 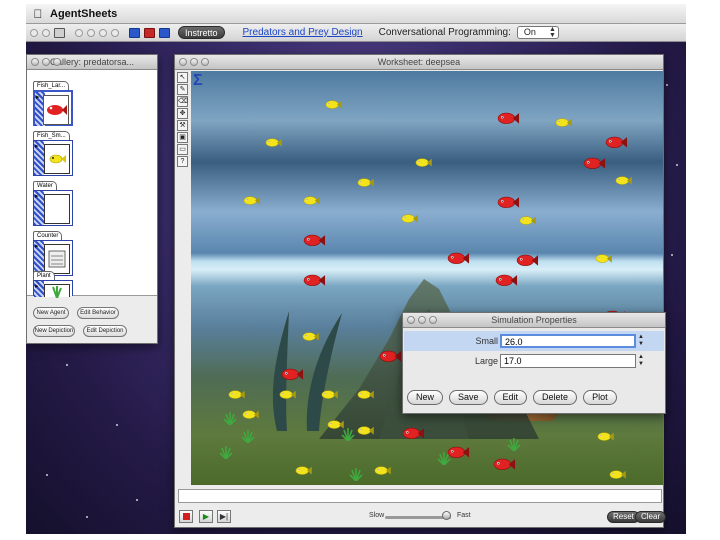 I want to click on agent-fish-small: Fish_Sm... ▸, so click(x=55, y=153).